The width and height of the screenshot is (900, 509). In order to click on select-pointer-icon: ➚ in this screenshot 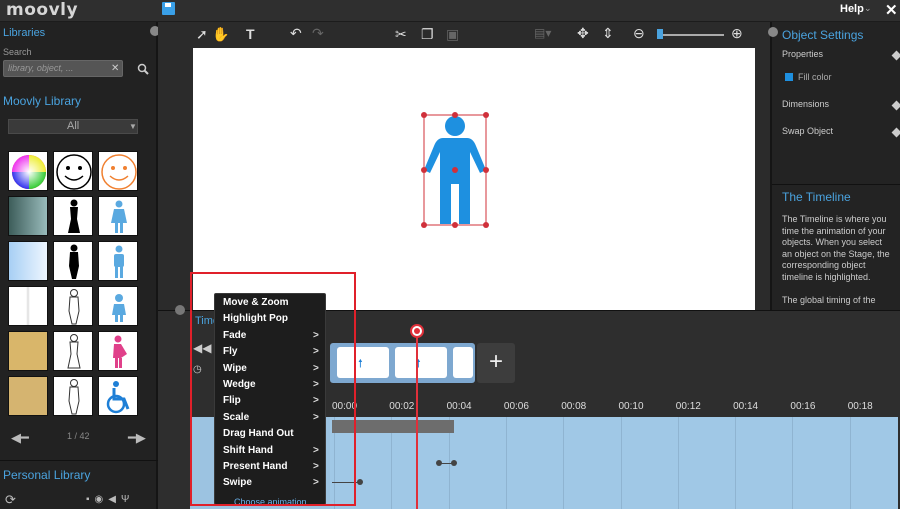, I will do `click(202, 34)`.